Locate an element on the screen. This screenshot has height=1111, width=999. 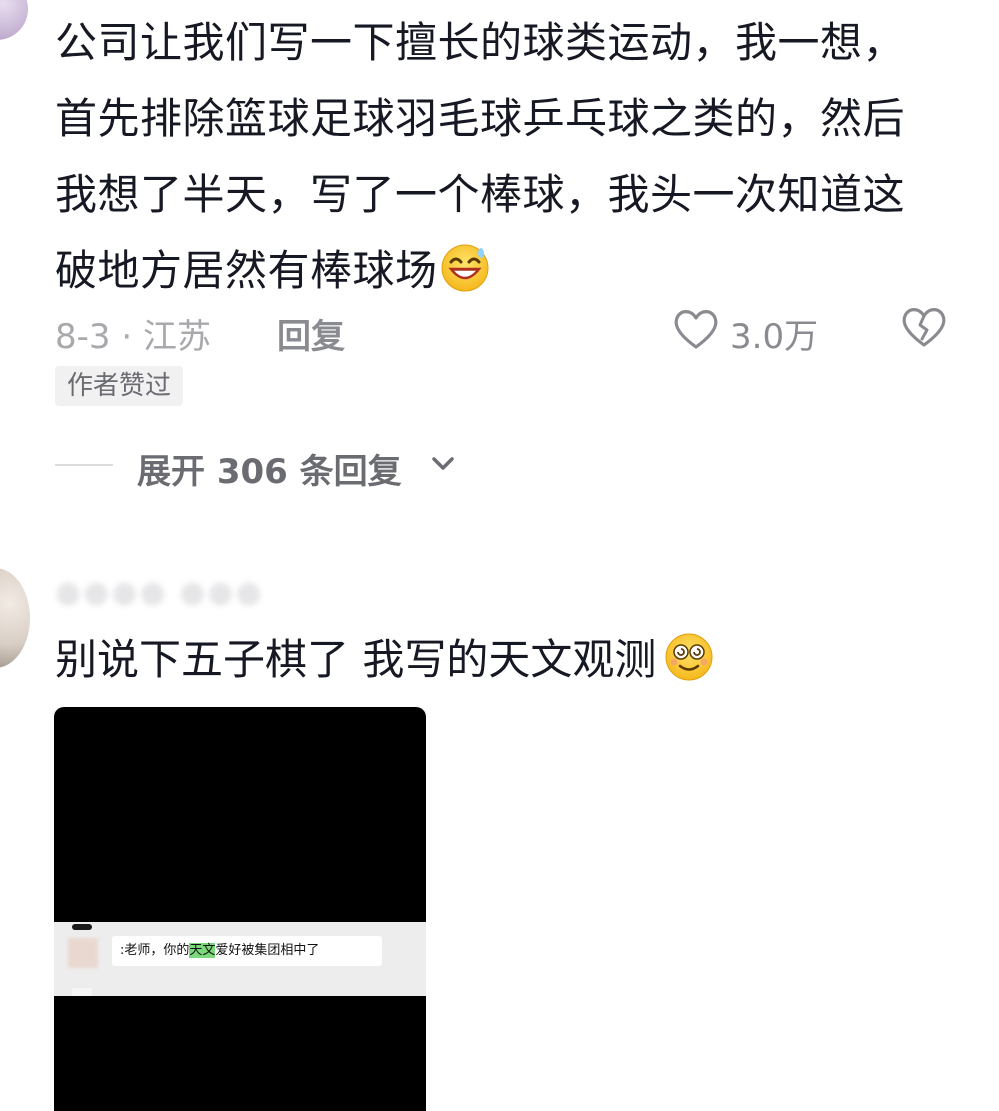
like-count: 3.0万 is located at coordinates (774, 337).